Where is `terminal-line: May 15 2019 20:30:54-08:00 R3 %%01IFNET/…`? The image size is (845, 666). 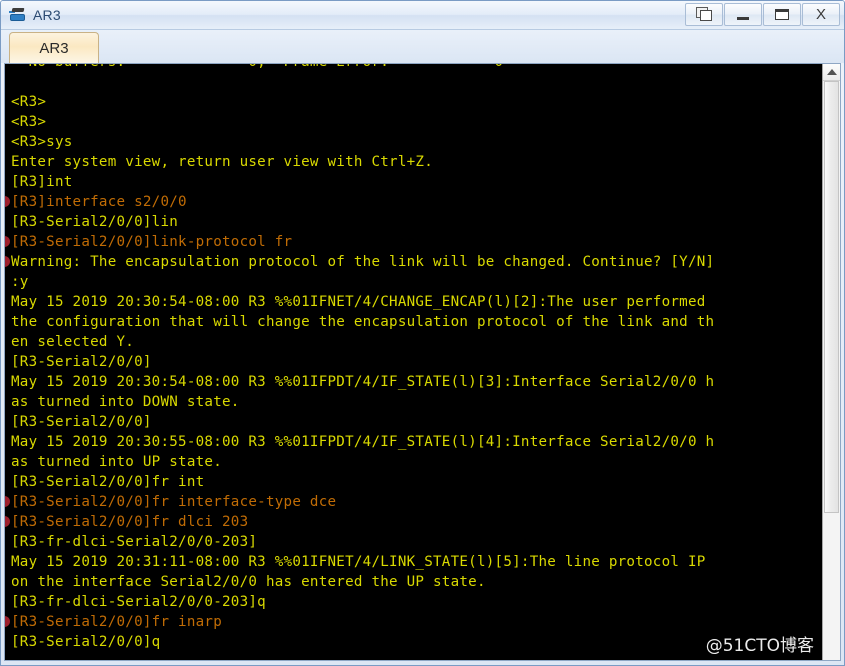 terminal-line: May 15 2019 20:30:54-08:00 R3 %%01IFNET/… is located at coordinates (358, 302).